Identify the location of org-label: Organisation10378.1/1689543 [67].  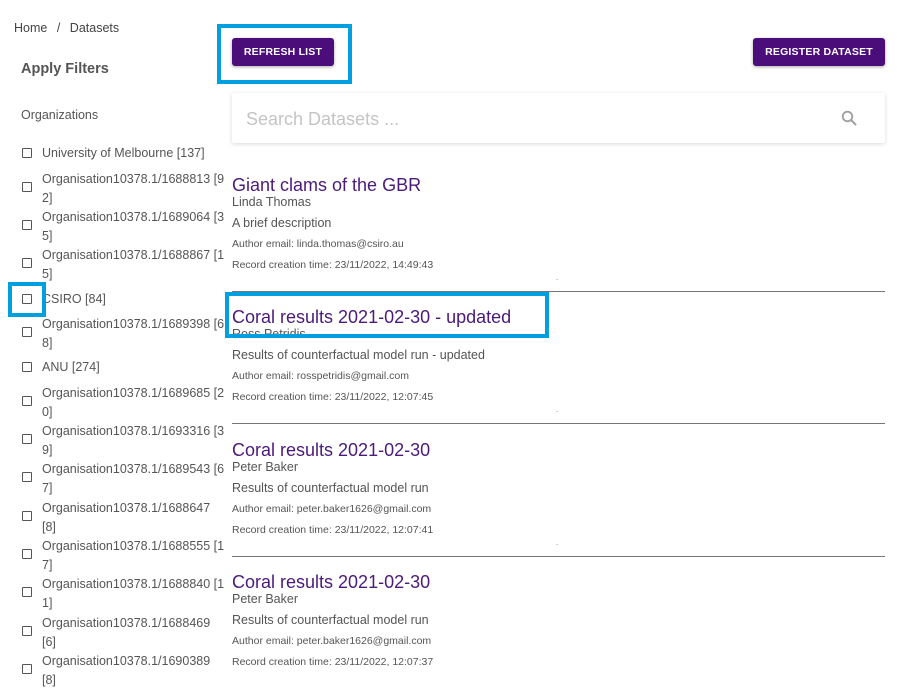
(133, 478).